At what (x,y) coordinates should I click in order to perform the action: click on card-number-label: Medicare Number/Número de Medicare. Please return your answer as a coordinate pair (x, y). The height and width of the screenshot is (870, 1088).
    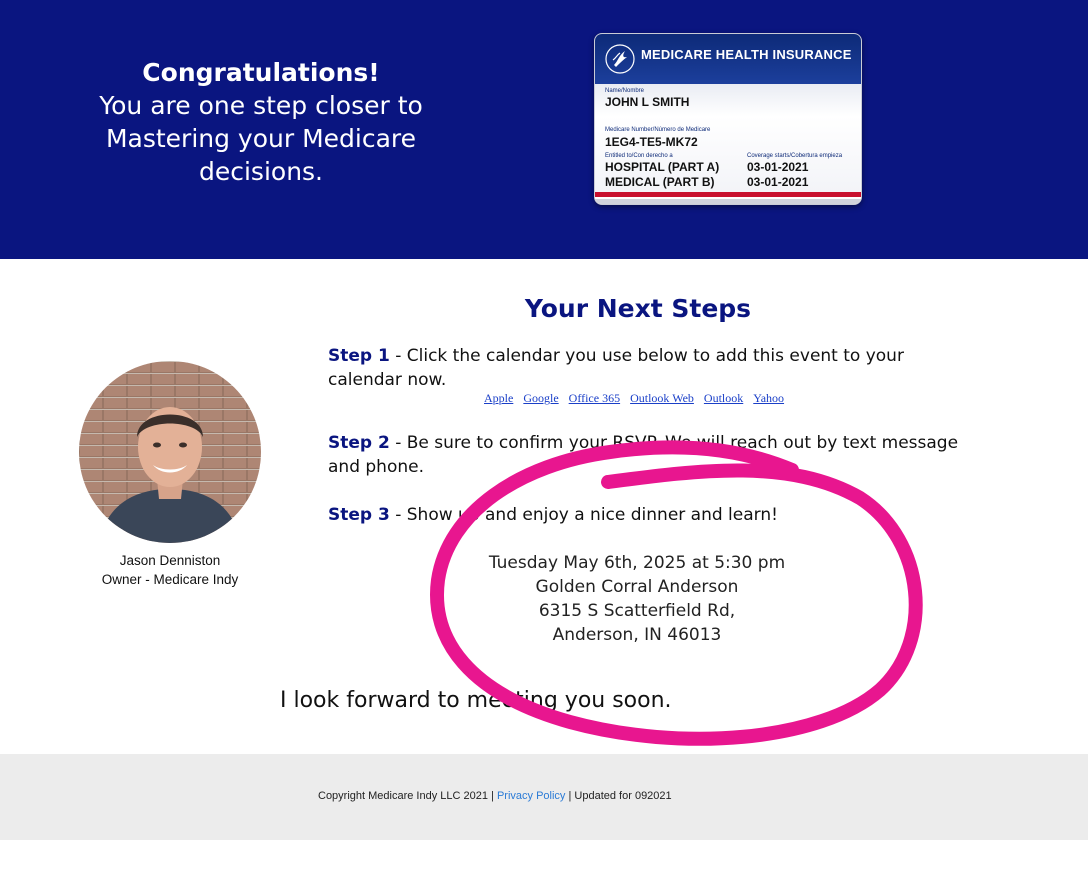
    Looking at the image, I should click on (658, 130).